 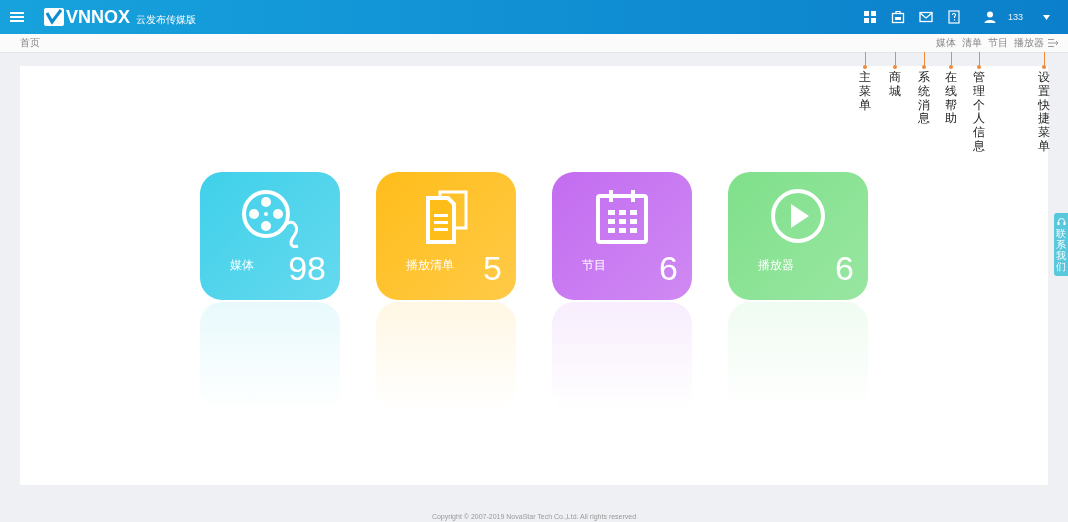 I want to click on user-icon, so click(x=989, y=17).